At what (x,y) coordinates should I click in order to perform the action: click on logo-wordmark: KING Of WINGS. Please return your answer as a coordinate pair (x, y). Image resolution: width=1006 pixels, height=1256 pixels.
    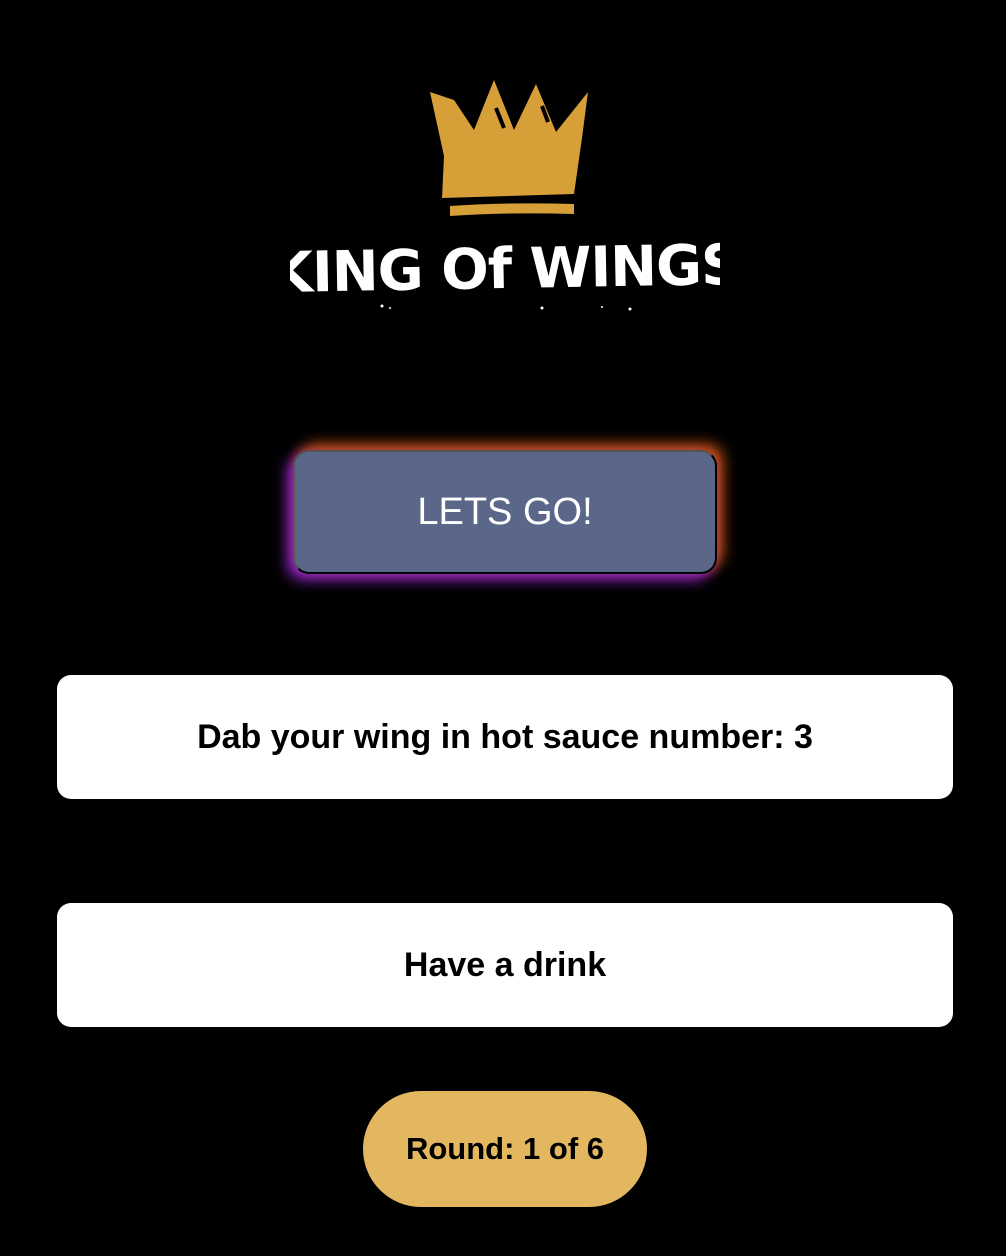
    Looking at the image, I should click on (505, 272).